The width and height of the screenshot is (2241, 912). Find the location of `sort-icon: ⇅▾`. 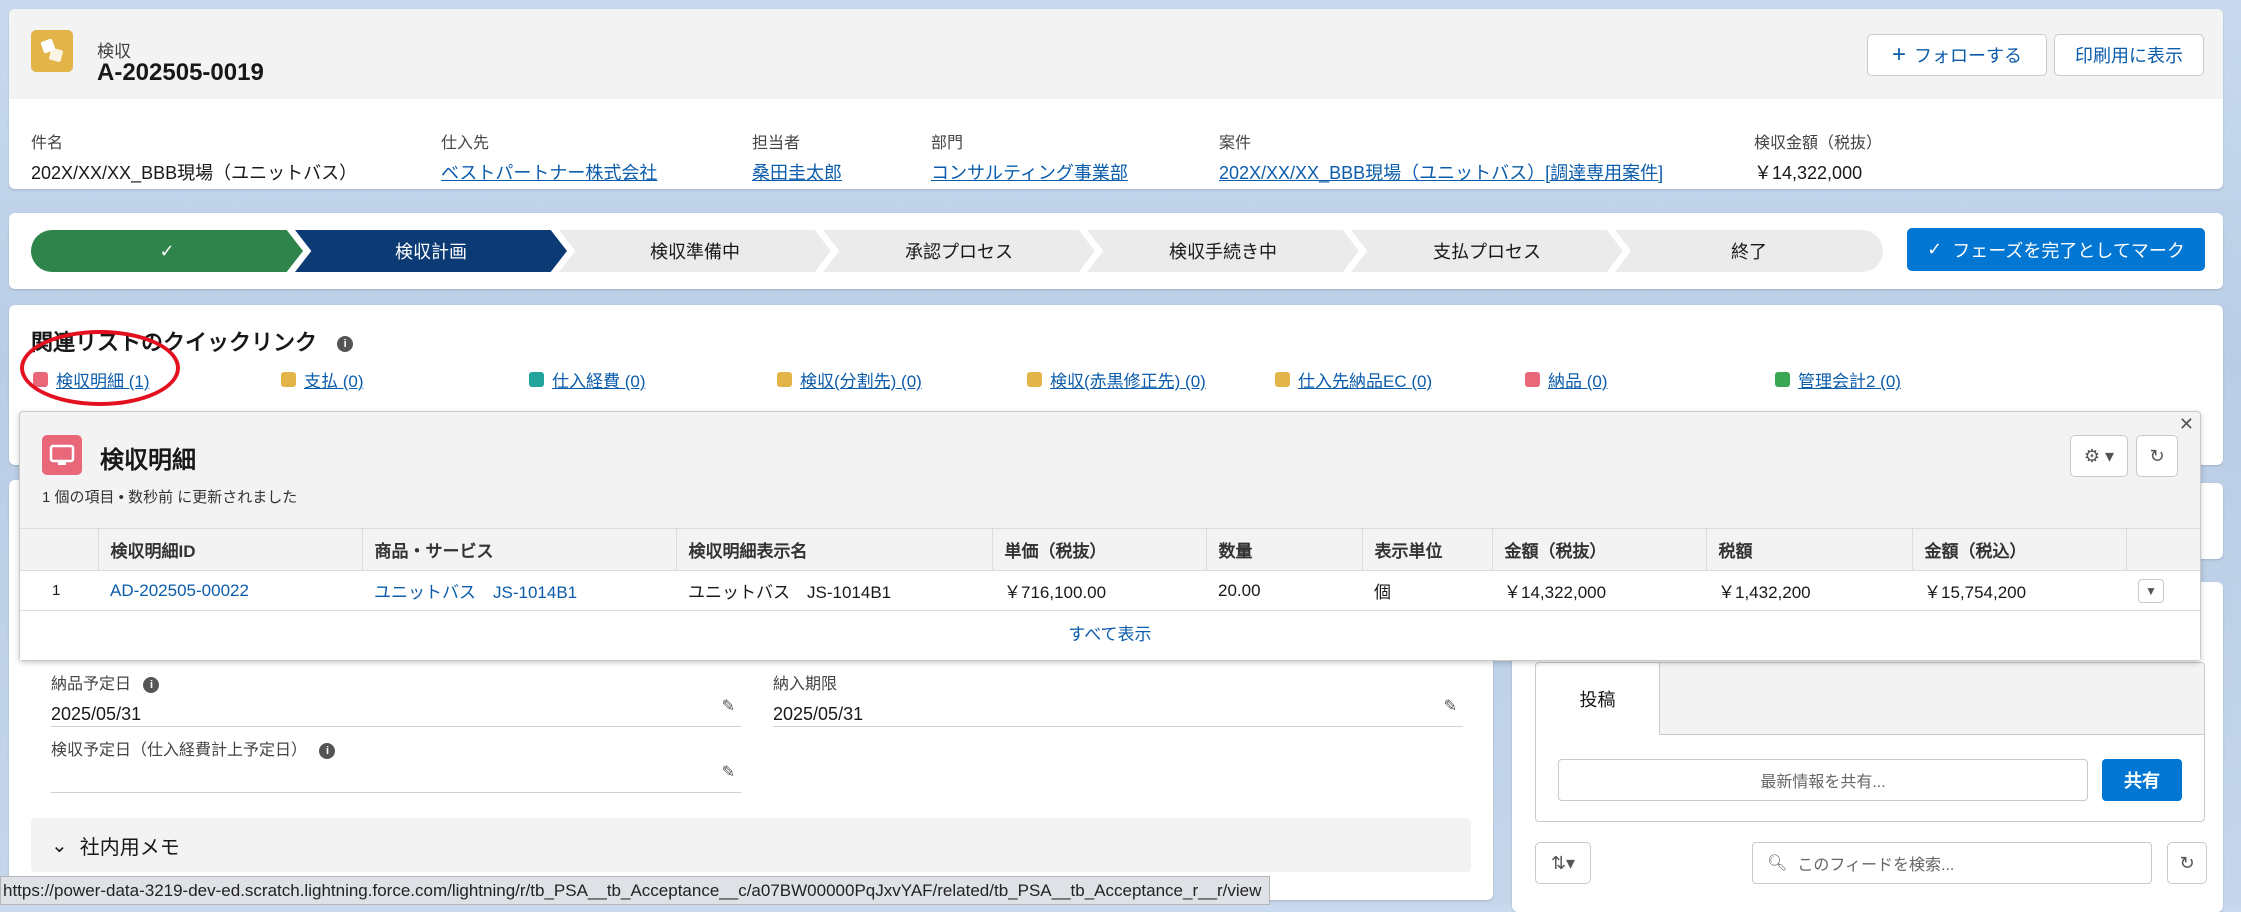

sort-icon: ⇅▾ is located at coordinates (1563, 862).